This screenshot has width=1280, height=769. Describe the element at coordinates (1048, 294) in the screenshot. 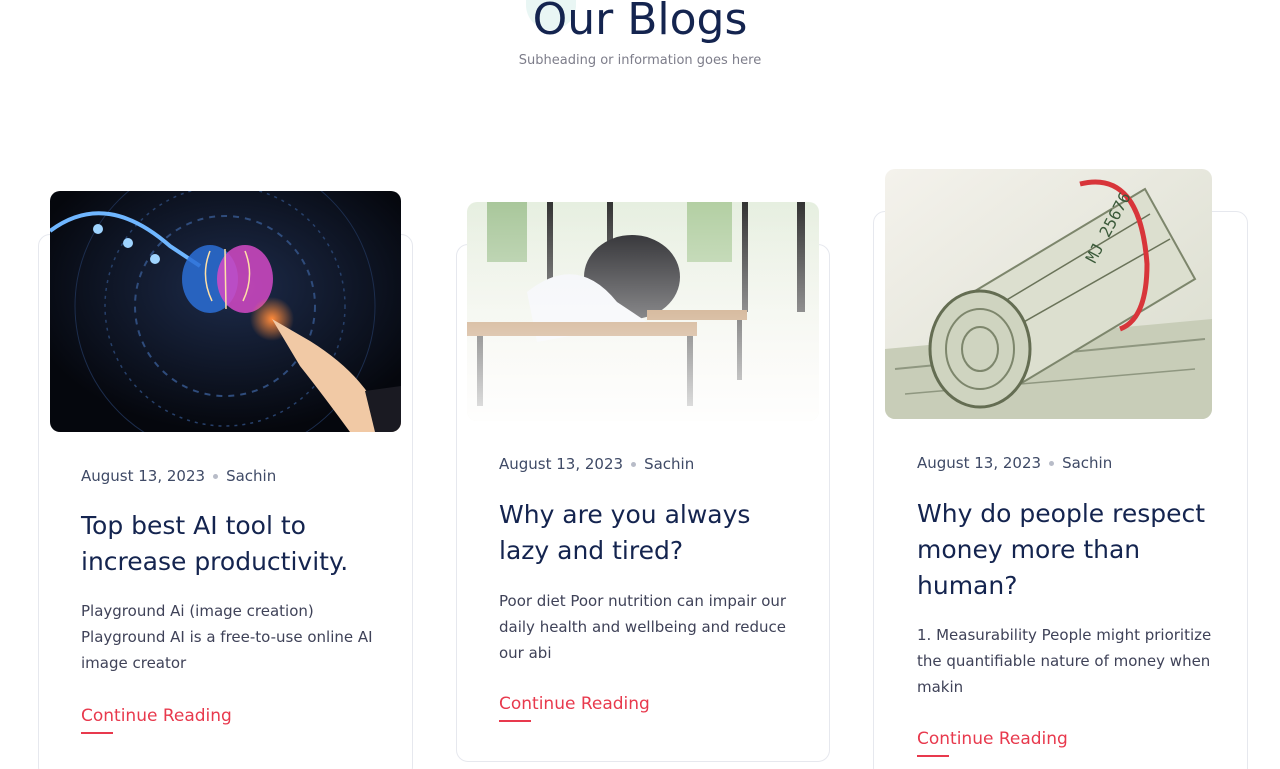

I see `blog-image-rolled-money: MJ 25676` at that location.